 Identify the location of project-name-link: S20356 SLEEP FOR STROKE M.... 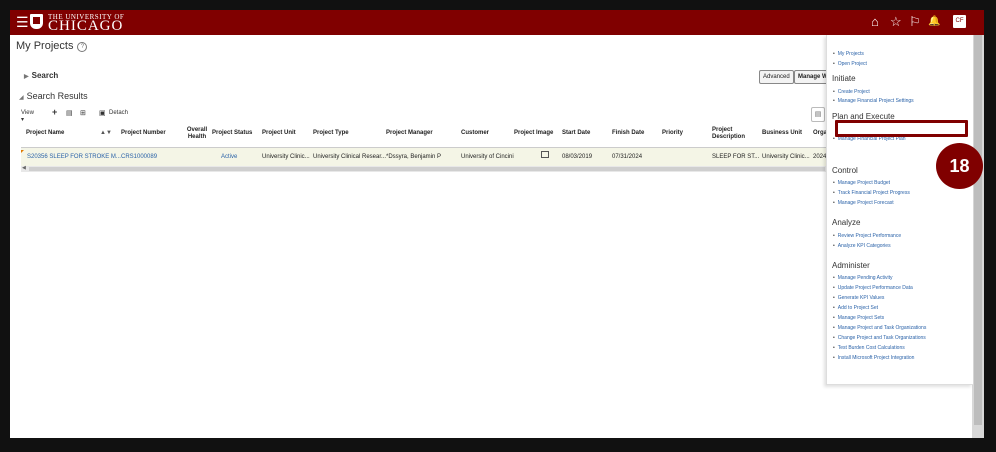
(74, 157).